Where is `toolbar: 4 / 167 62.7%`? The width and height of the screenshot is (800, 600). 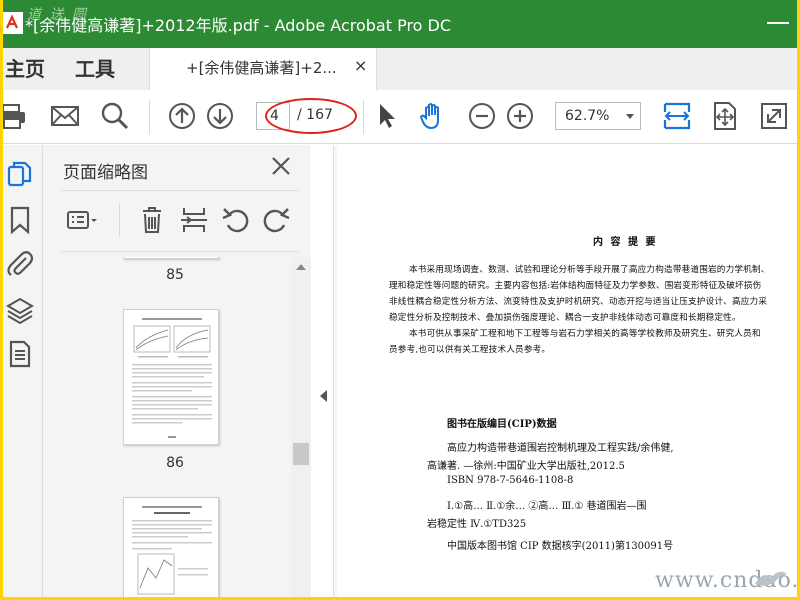 toolbar: 4 / 167 62.7% is located at coordinates (400, 117).